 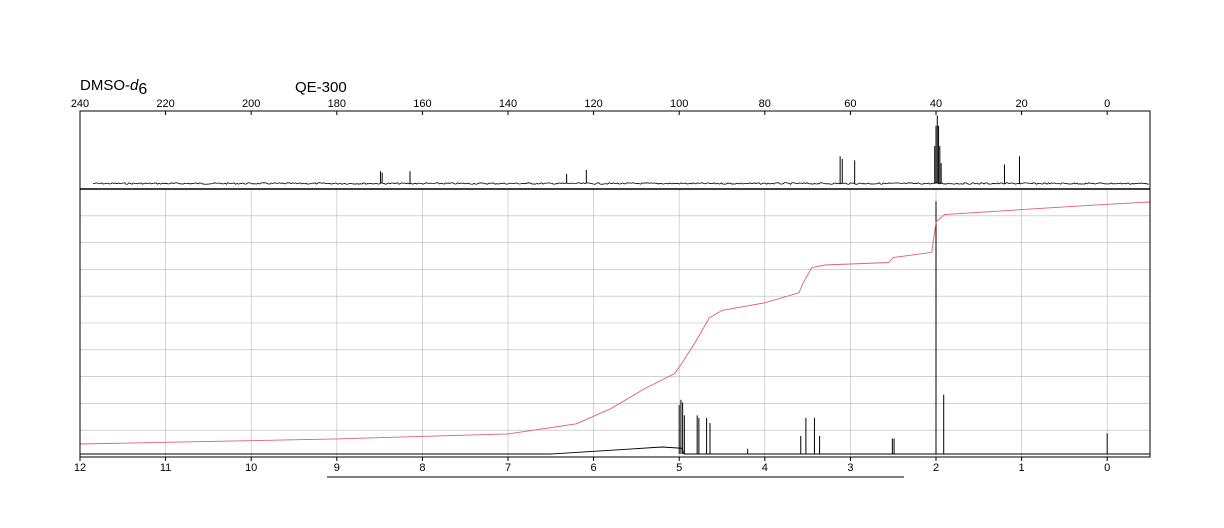 What do you see at coordinates (765, 468) in the screenshot?
I see `h1-tick-label: 4` at bounding box center [765, 468].